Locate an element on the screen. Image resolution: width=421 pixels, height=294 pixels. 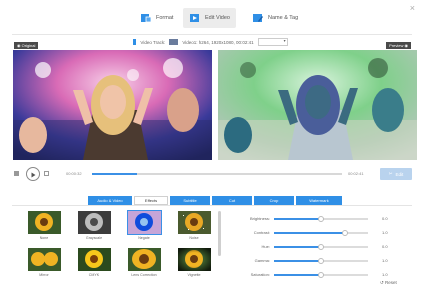
effect-label: Mirror is located at coordinates (44, 275).